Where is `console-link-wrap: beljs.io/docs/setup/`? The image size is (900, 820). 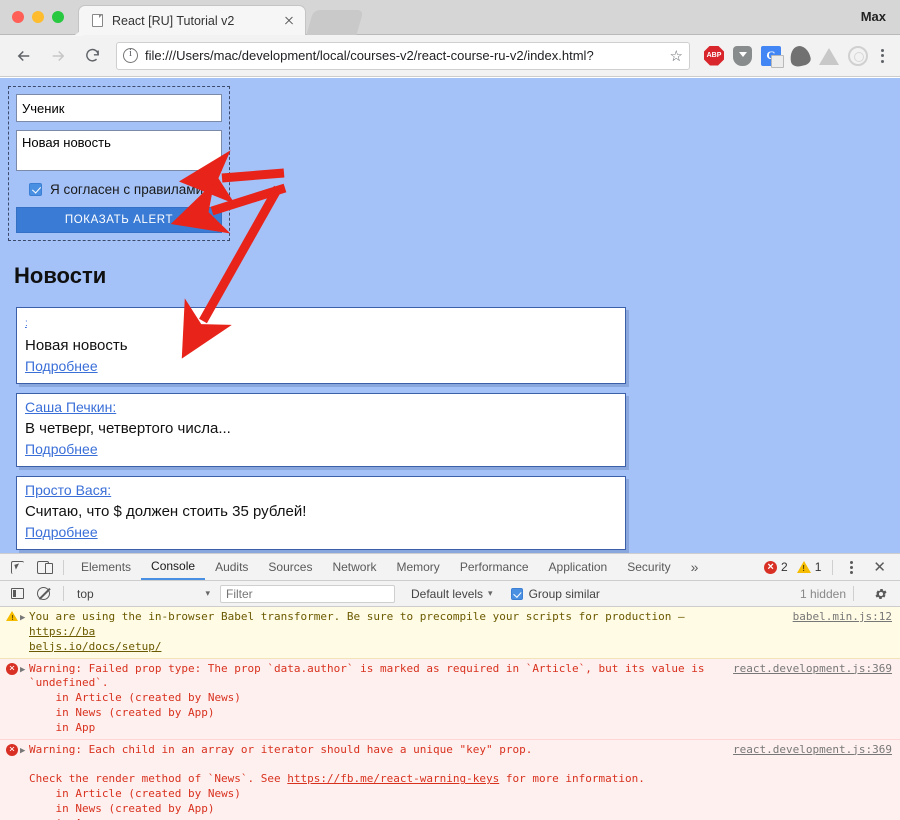 console-link-wrap: beljs.io/docs/setup/ is located at coordinates (95, 646).